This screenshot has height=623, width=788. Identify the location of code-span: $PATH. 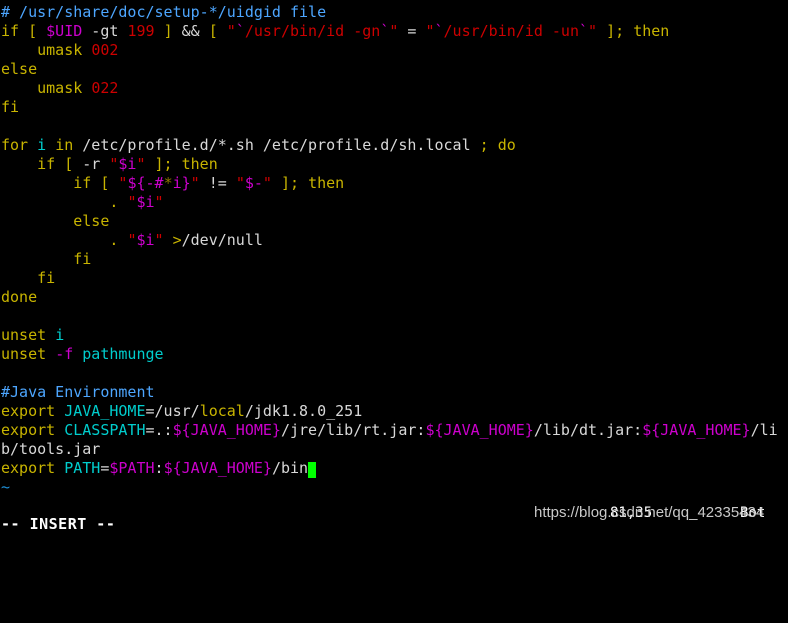
(132, 468).